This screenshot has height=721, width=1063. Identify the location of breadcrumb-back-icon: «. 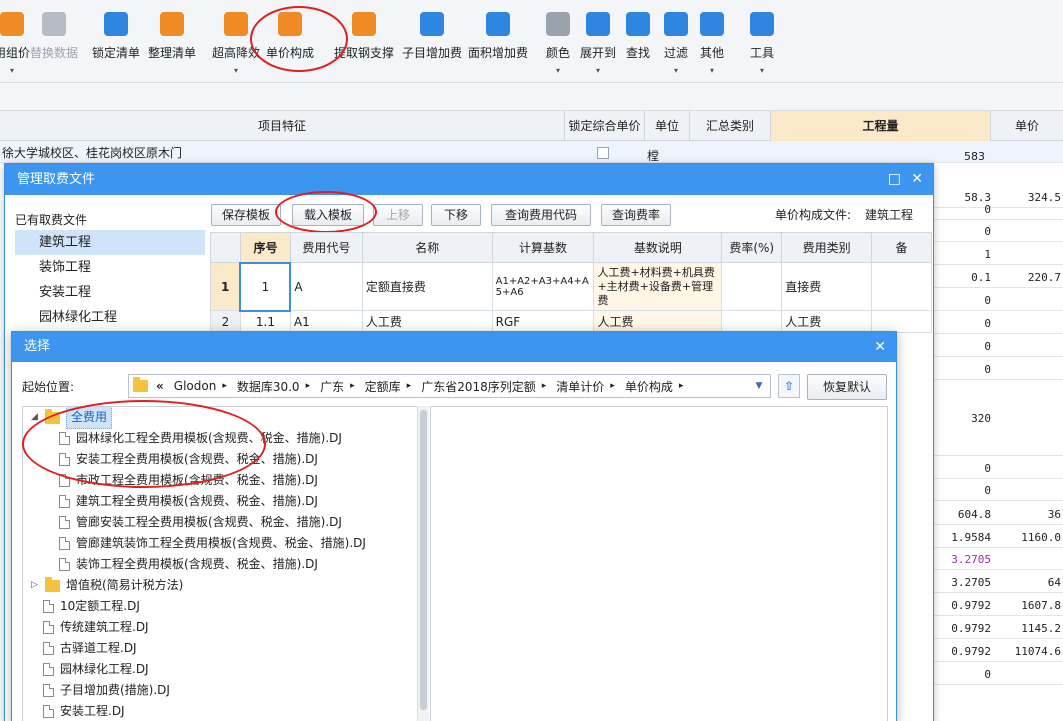
(160, 386).